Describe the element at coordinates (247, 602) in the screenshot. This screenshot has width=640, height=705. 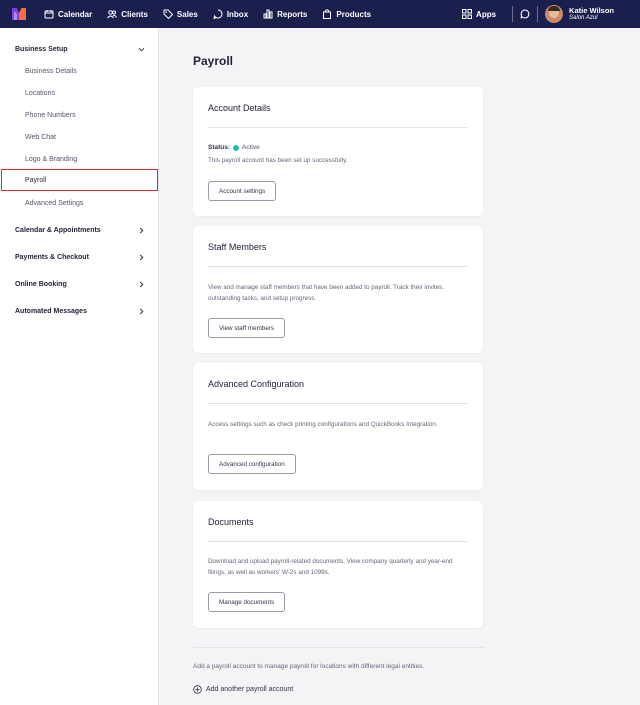
I see `manage-documents-button: Manage documents` at that location.